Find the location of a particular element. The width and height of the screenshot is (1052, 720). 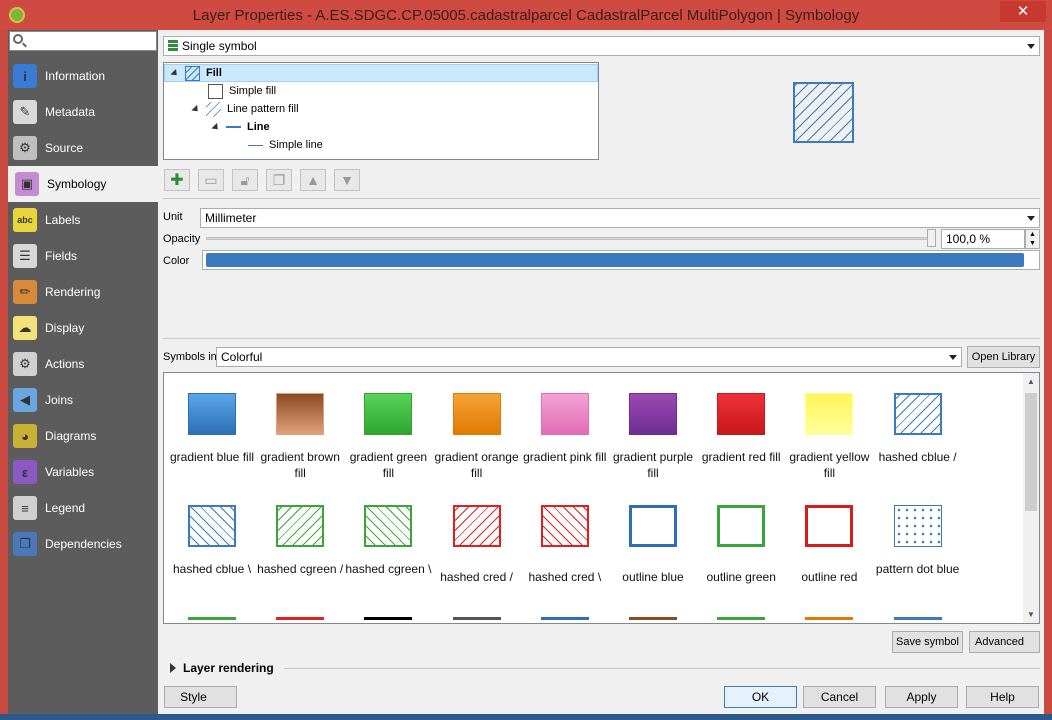

symbol-item: outline red is located at coordinates (829, 545).